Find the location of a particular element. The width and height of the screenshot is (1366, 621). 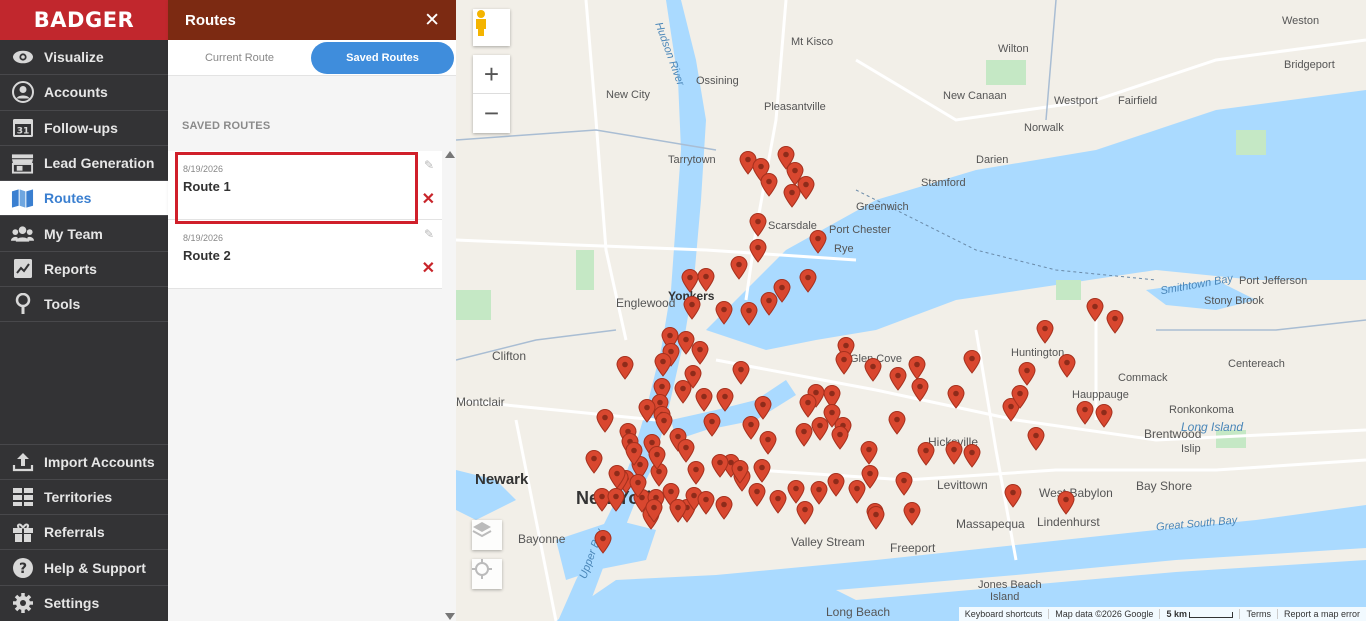

nav-territories: Territories is located at coordinates (84, 498).